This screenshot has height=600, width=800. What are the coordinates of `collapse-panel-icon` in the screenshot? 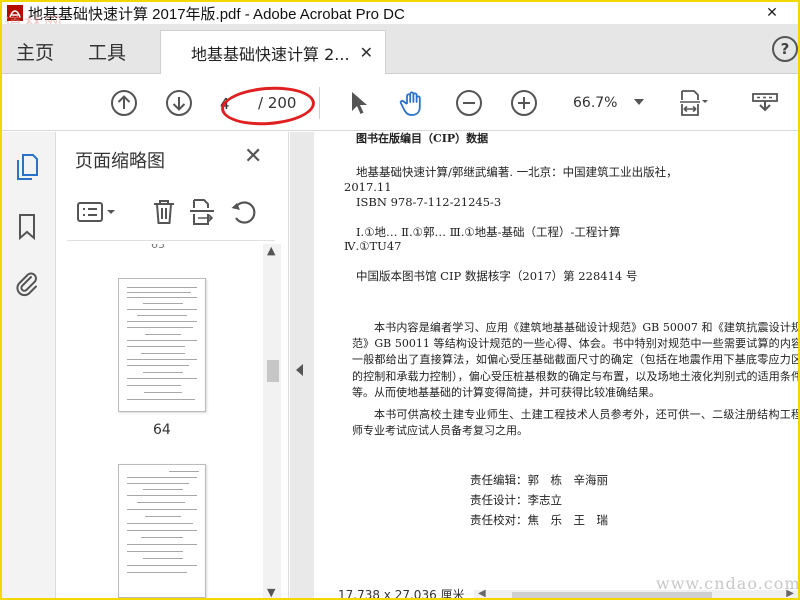 It's located at (299, 370).